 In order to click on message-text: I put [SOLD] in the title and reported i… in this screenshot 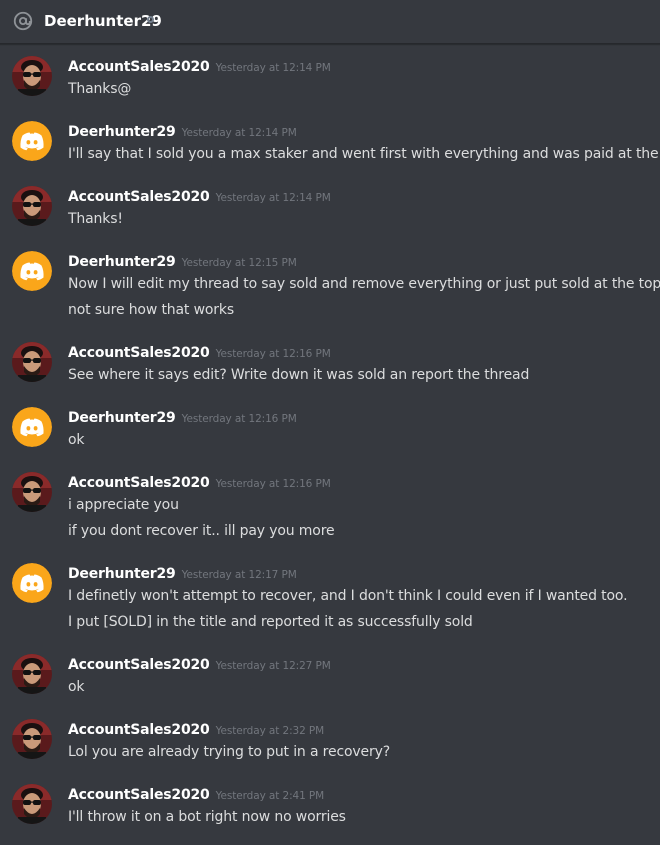, I will do `click(270, 622)`.